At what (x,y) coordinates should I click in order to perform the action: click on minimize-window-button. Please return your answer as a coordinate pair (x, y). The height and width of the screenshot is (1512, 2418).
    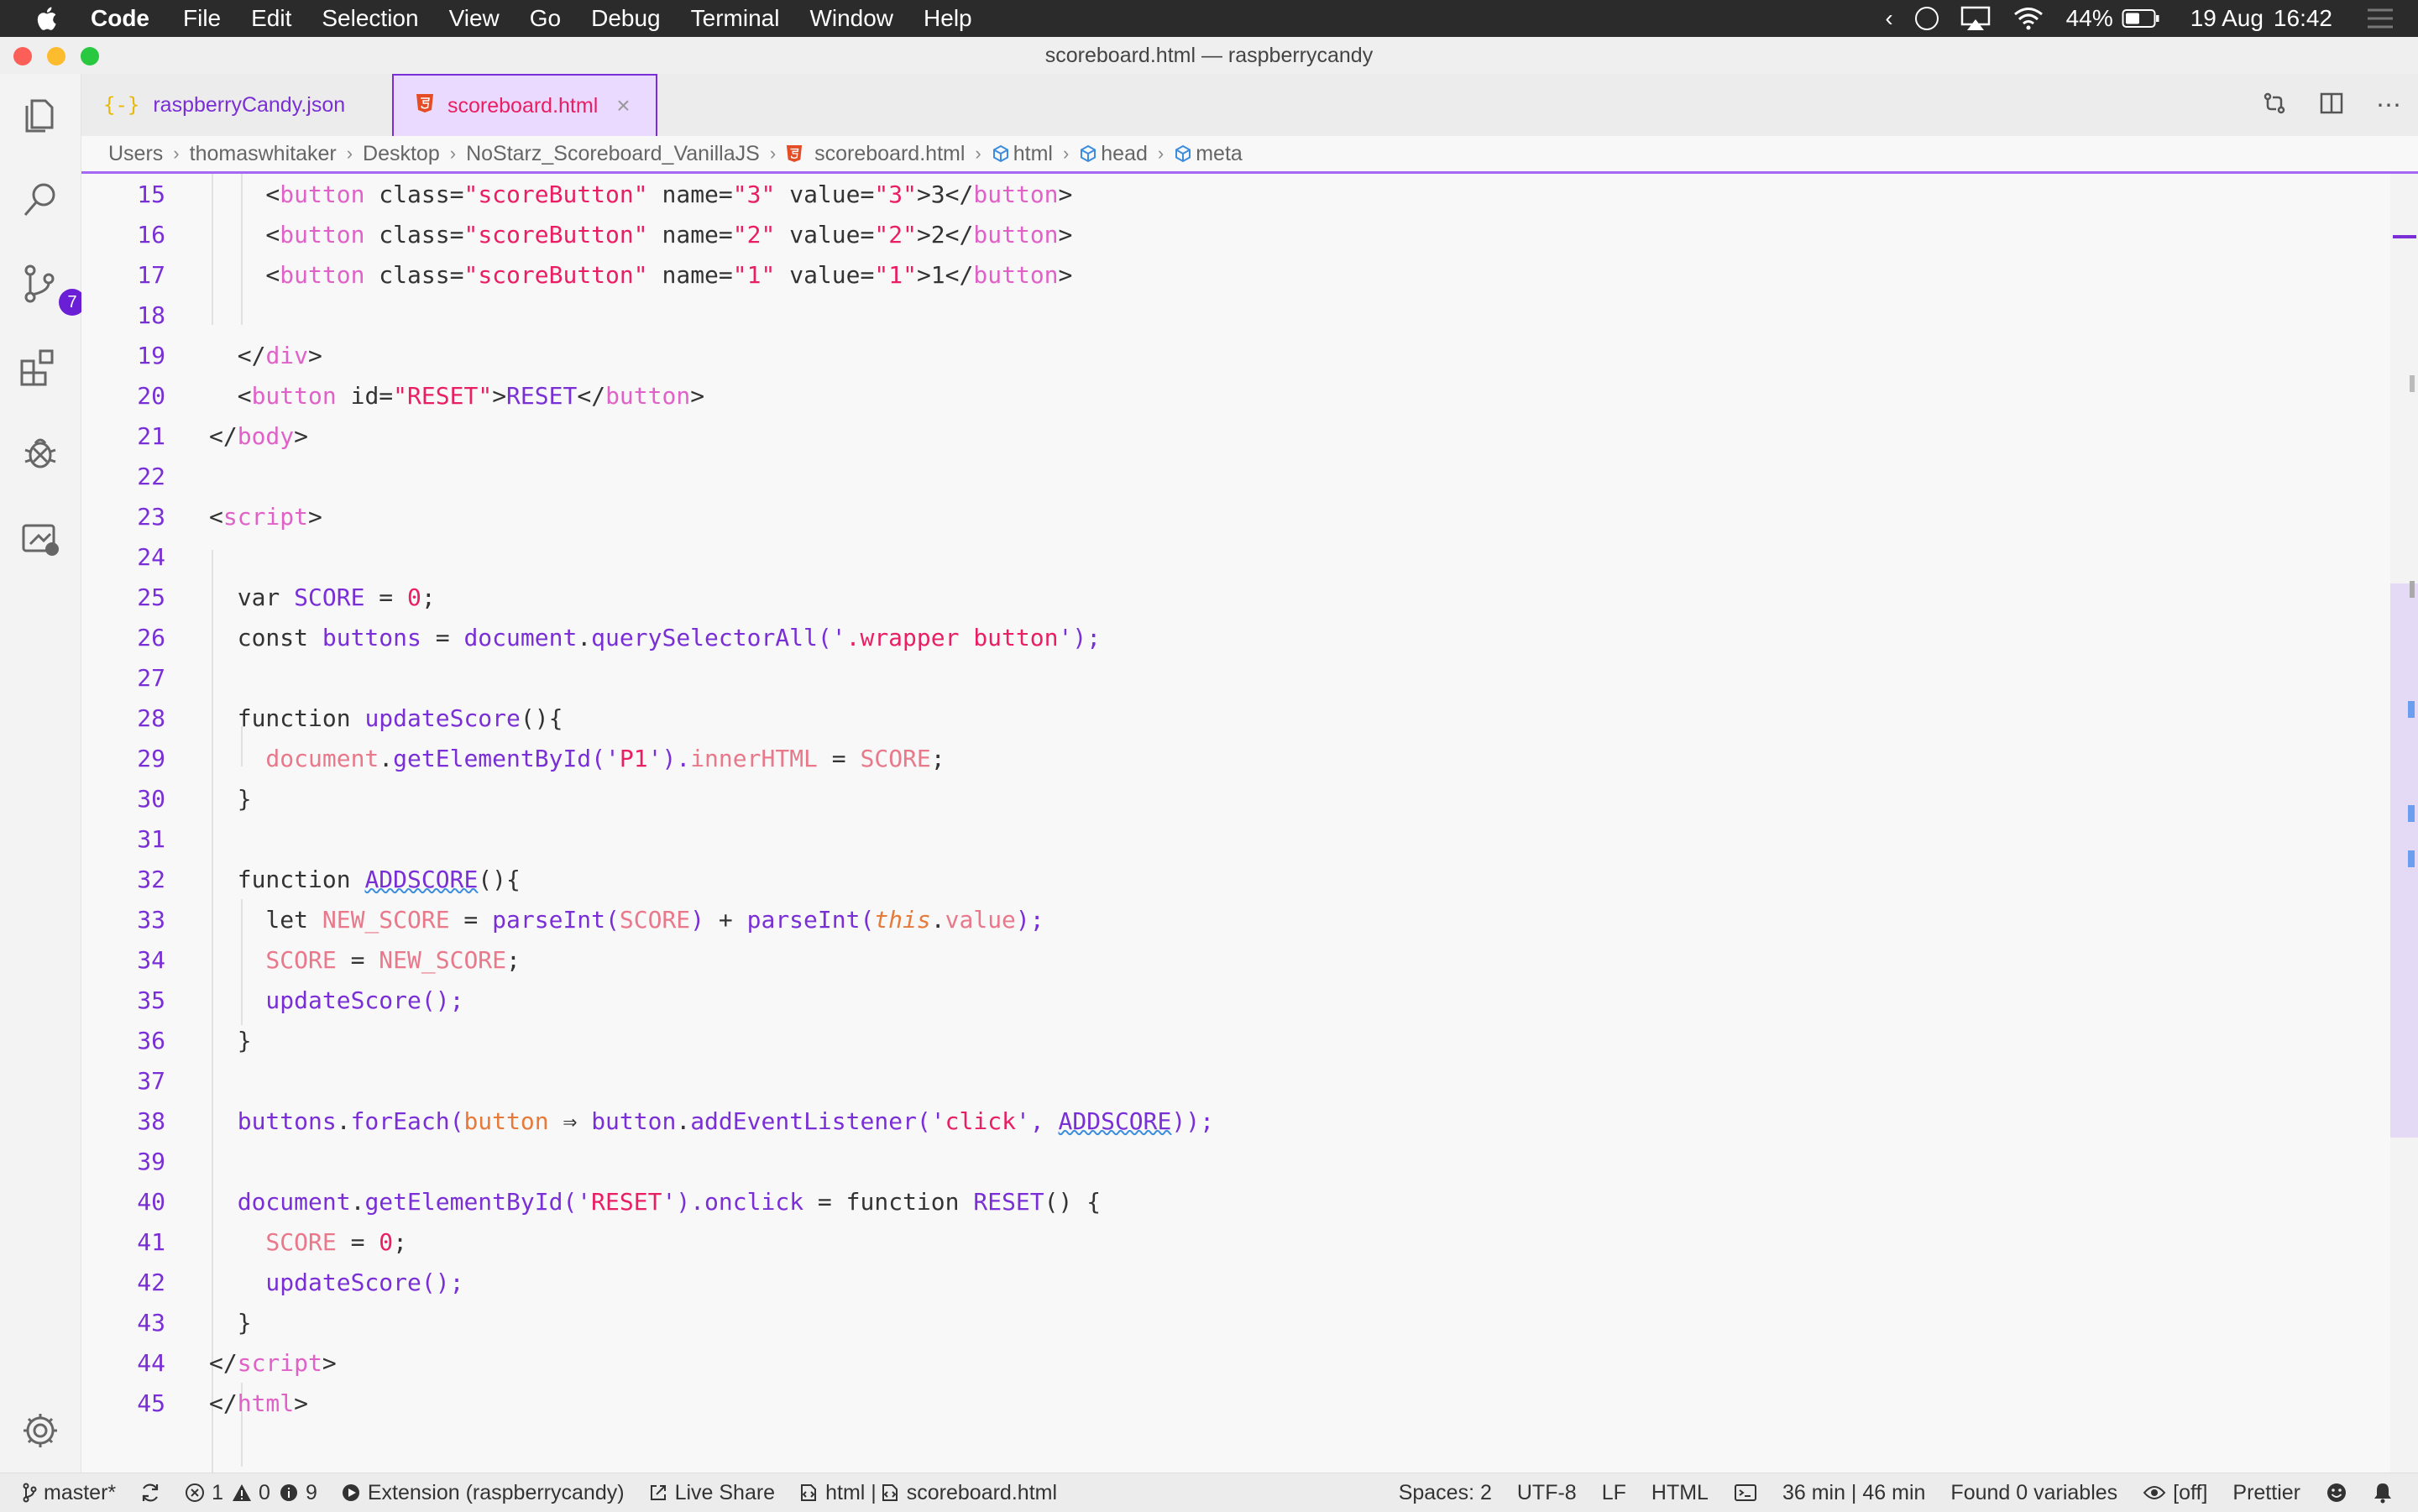
    Looking at the image, I should click on (56, 56).